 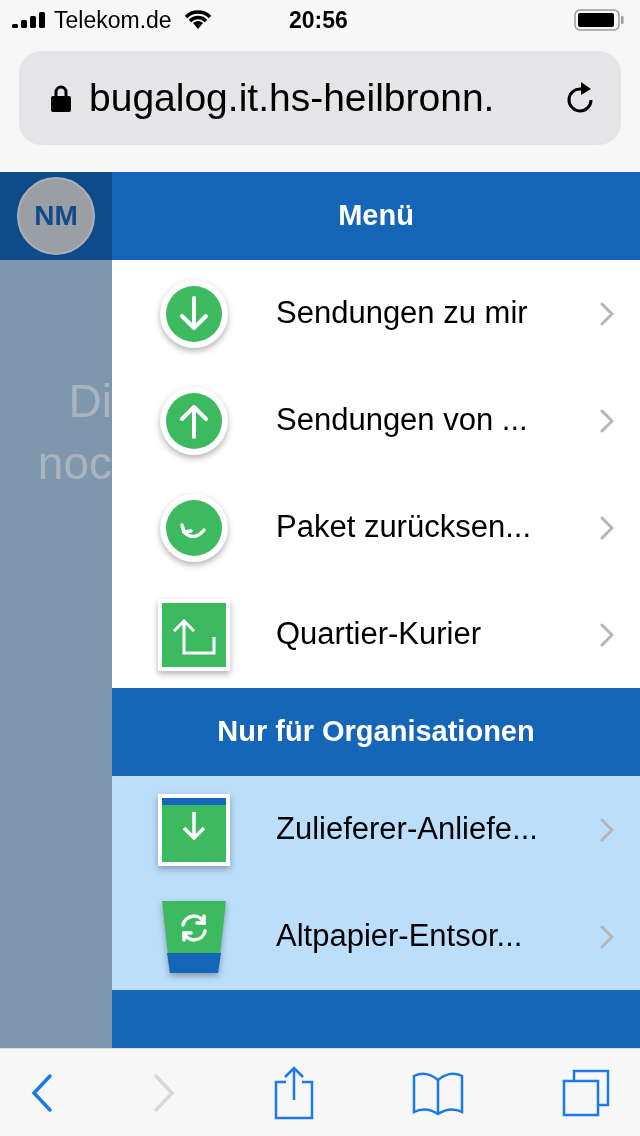 What do you see at coordinates (194, 829) in the screenshot?
I see `download-tray-icon` at bounding box center [194, 829].